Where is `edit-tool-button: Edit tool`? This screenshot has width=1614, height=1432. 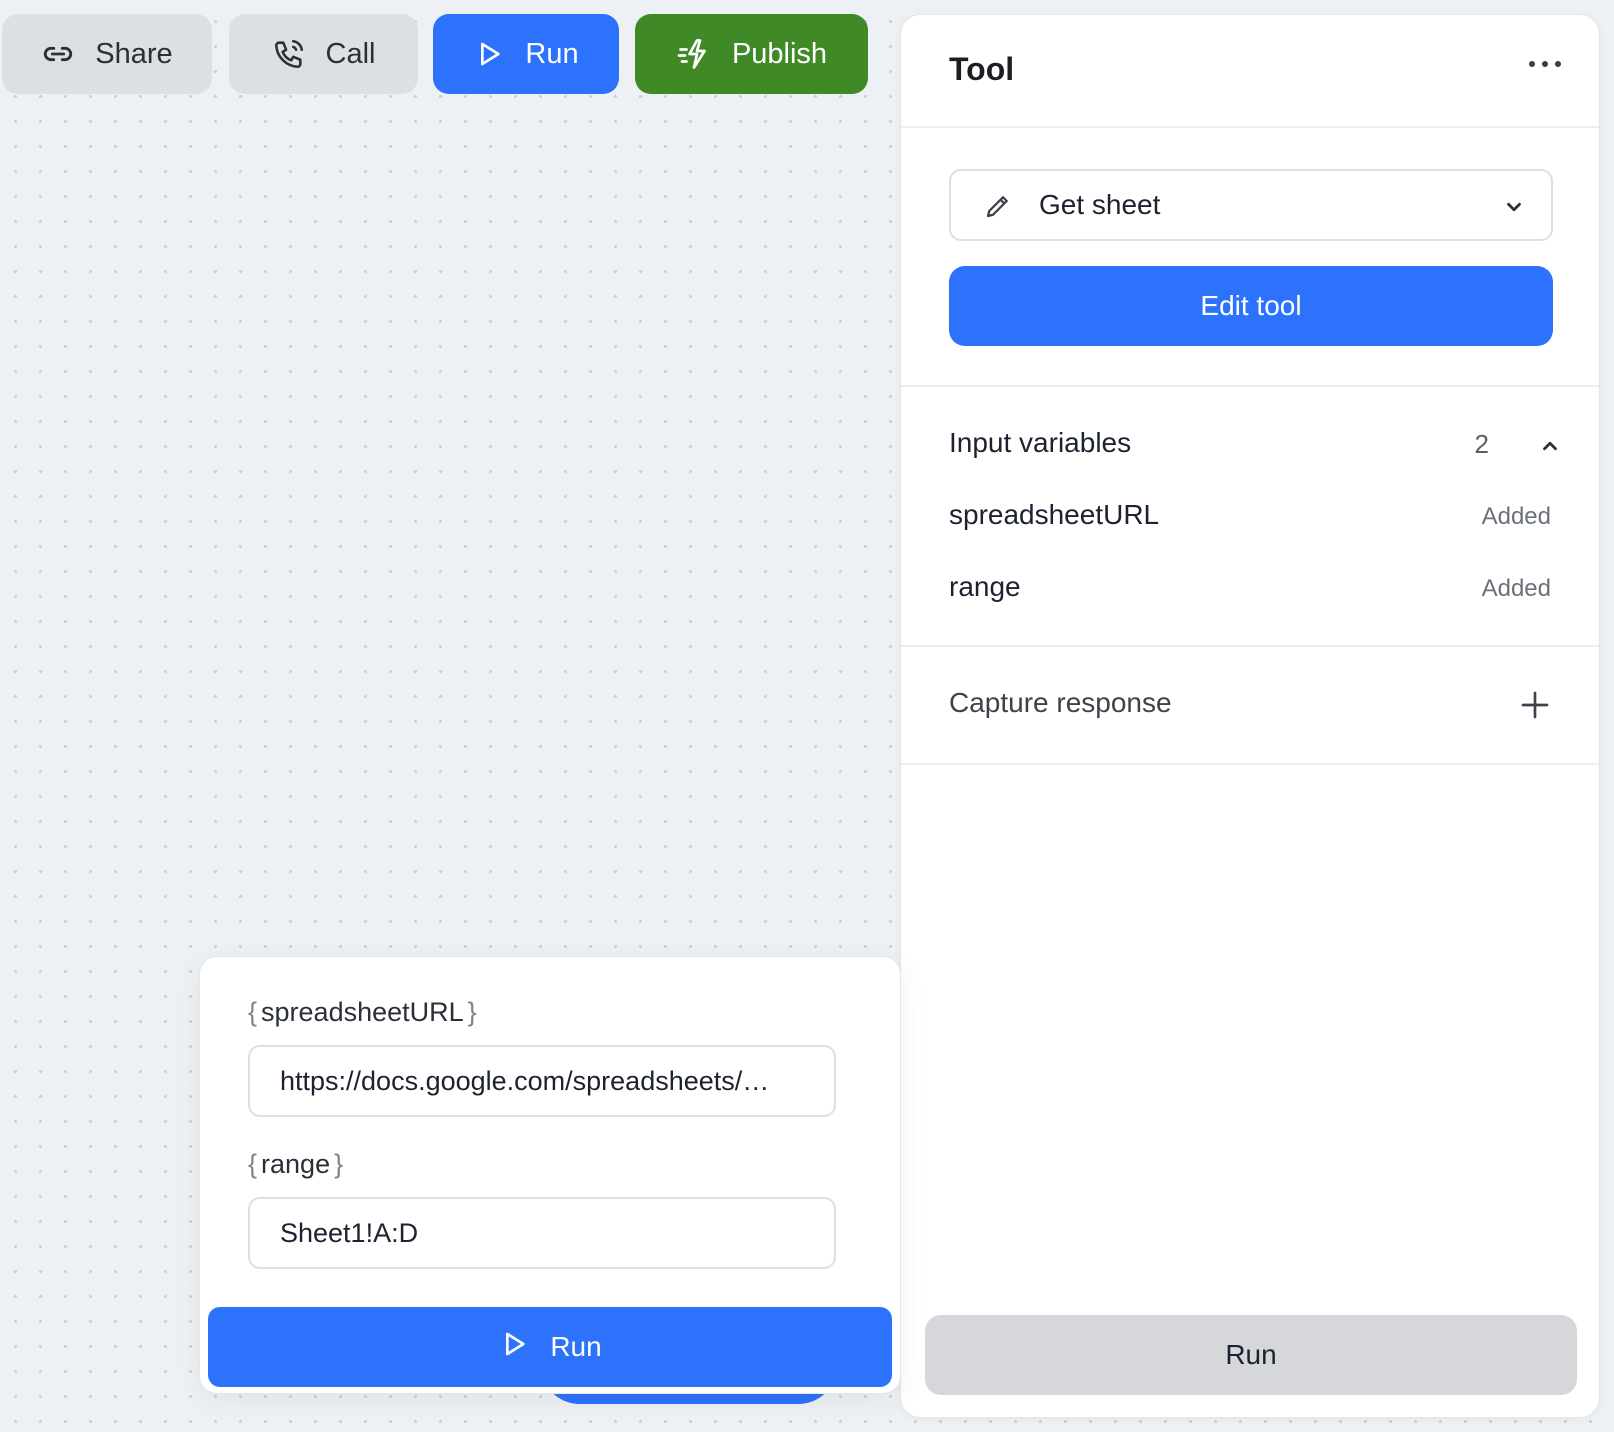
edit-tool-button: Edit tool is located at coordinates (1251, 306).